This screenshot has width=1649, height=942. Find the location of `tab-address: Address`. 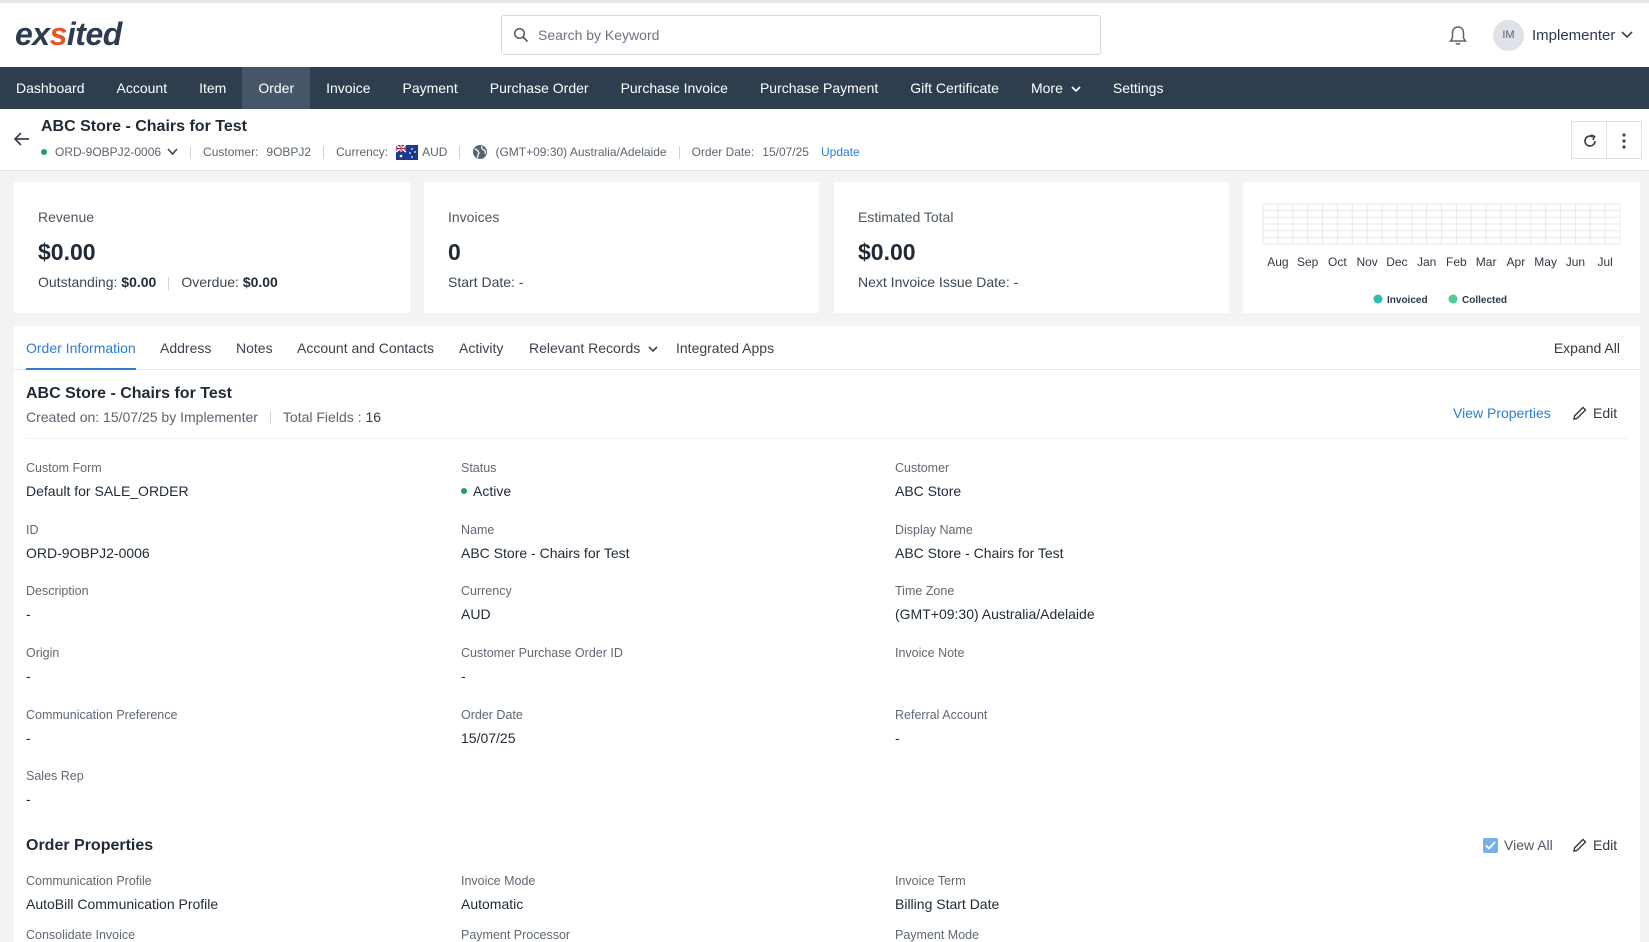

tab-address: Address is located at coordinates (185, 348).